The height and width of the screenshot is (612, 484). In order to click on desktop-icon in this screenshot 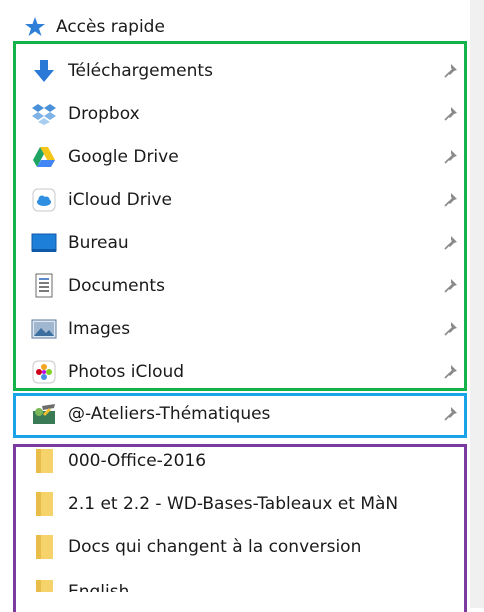, I will do `click(44, 243)`.